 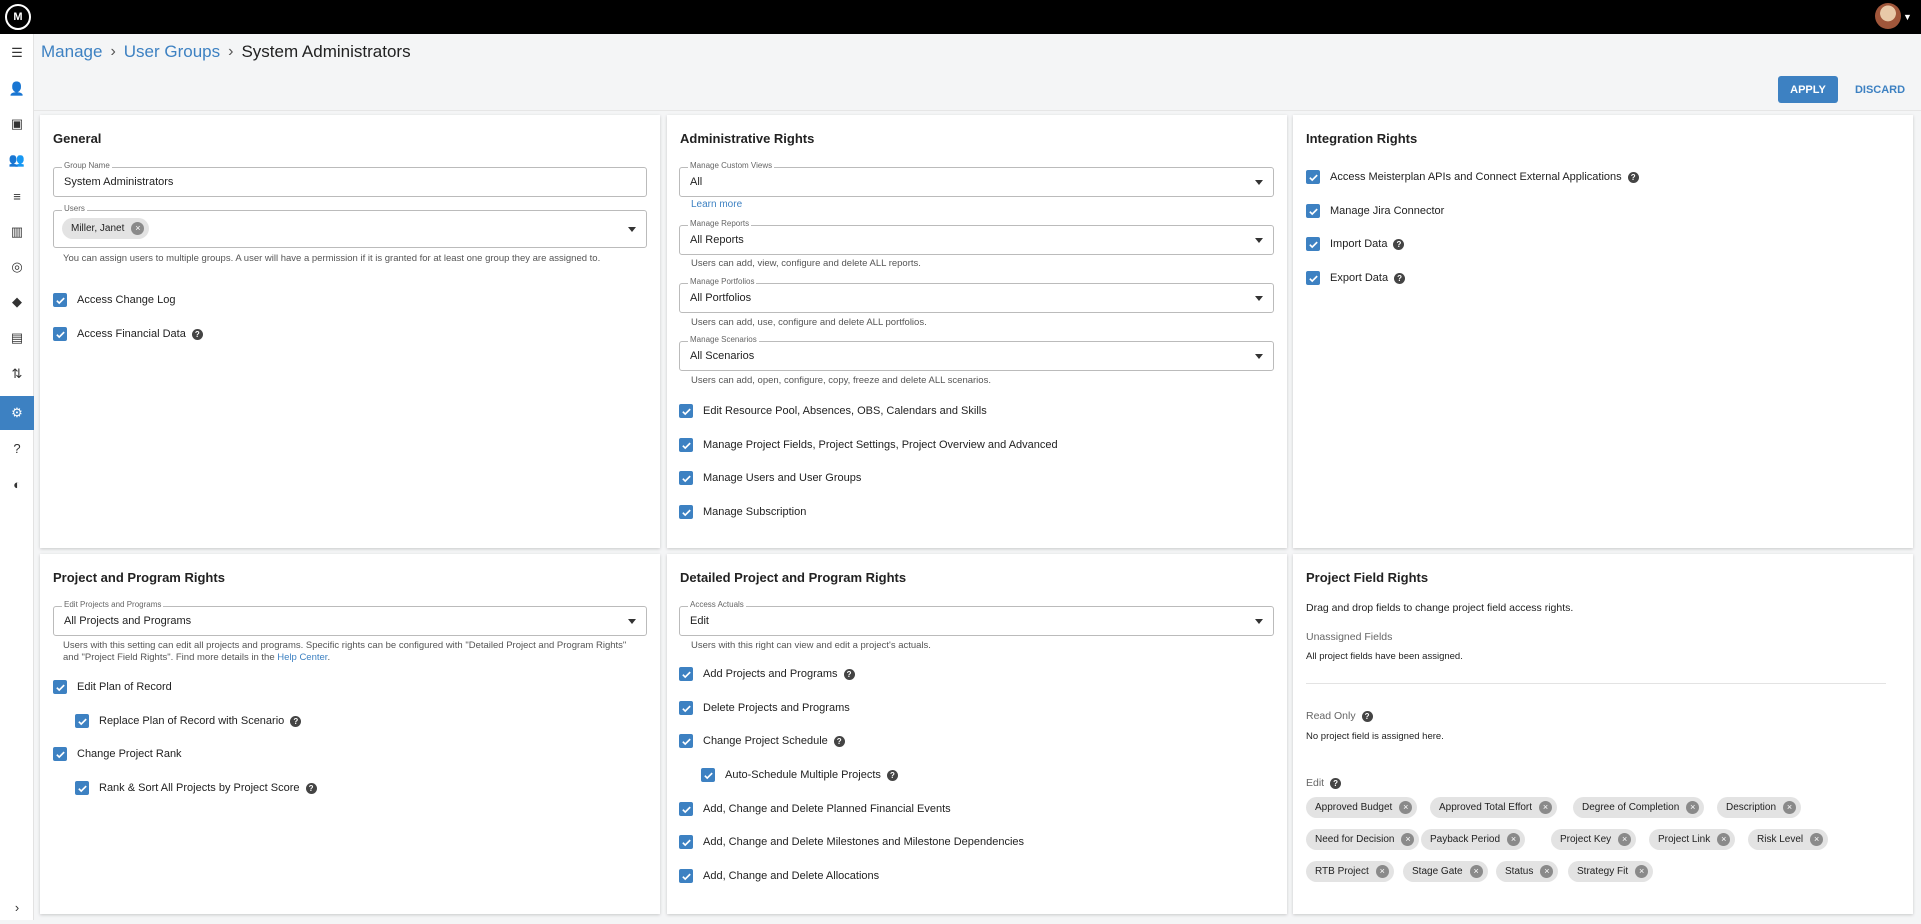 I want to click on field-chip-payback-period: Payback Period ×, so click(x=1473, y=839).